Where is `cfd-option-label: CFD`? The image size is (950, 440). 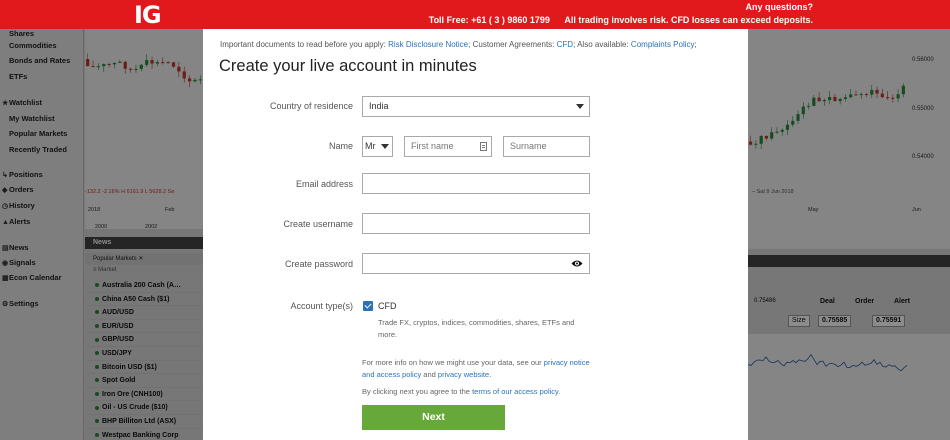 cfd-option-label: CFD is located at coordinates (387, 306).